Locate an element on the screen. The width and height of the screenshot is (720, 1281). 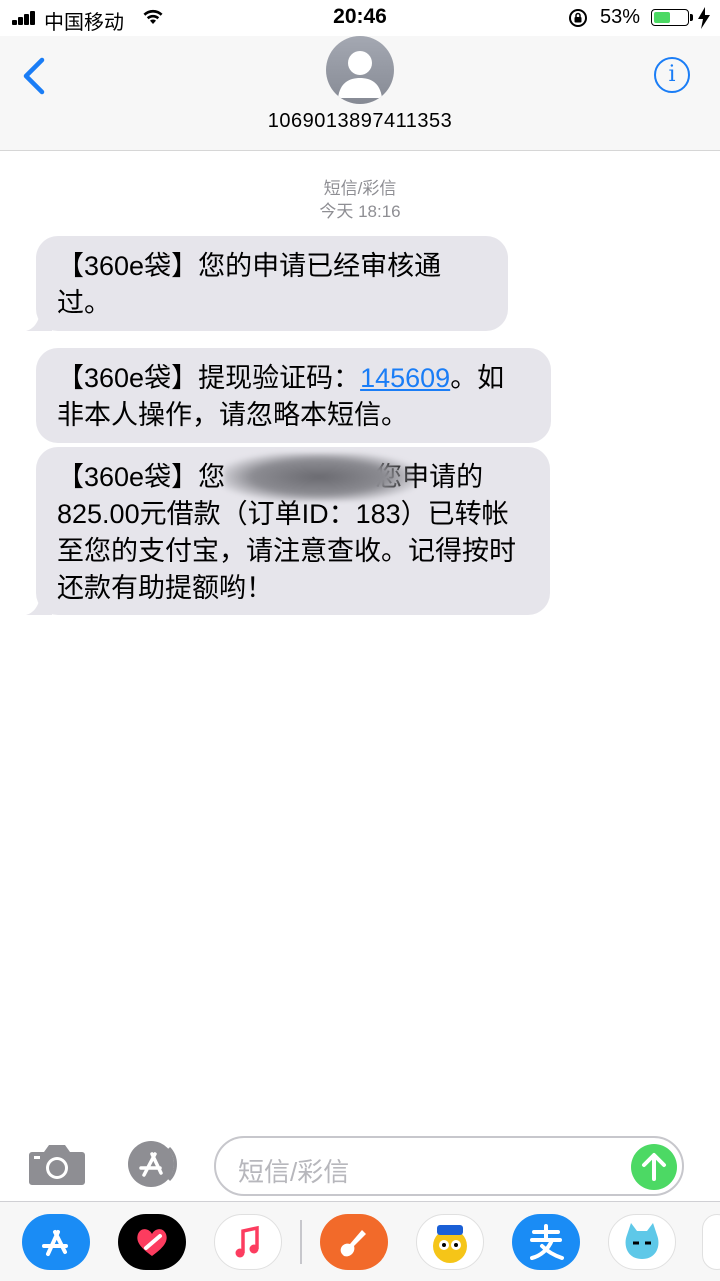
drawer-monster-sticker-icon is located at coordinates (642, 1242).